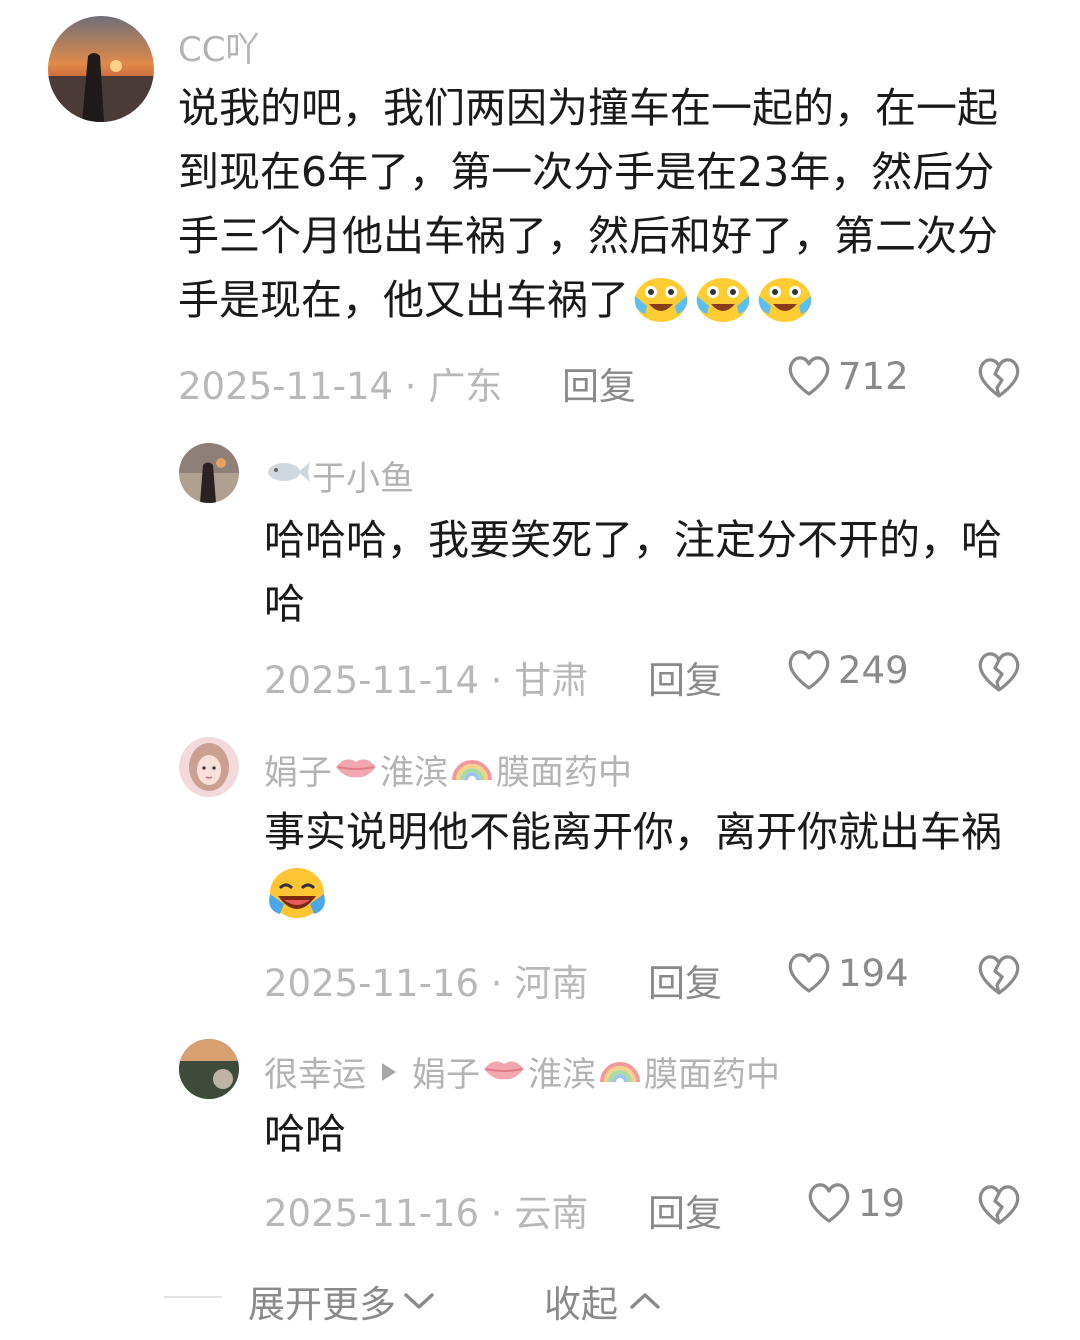  I want to click on reply-to-part: 淮滨, so click(562, 1075).